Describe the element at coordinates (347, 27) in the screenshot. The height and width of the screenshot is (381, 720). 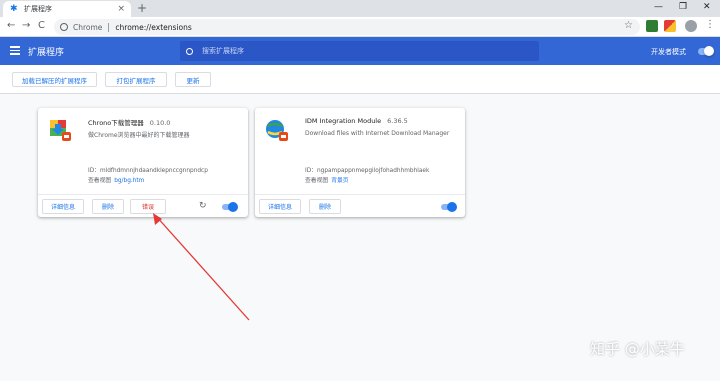
I see `address-bar: Chrome chrome://extensions` at that location.